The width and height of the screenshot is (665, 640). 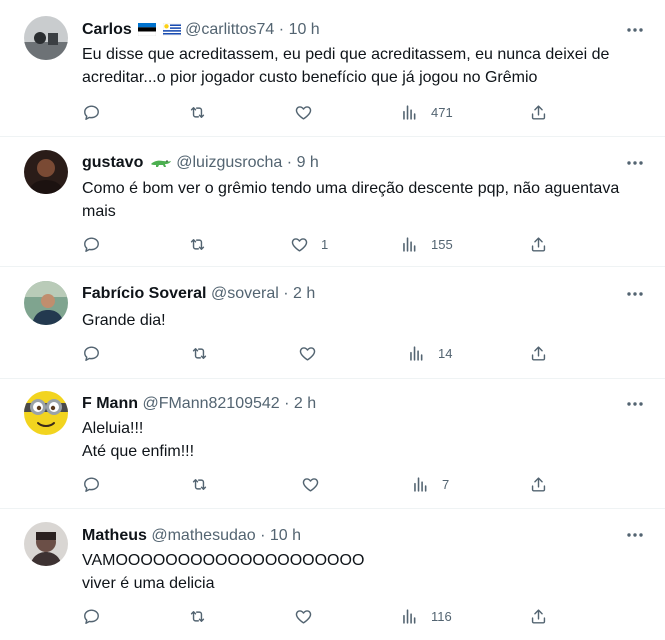 What do you see at coordinates (113, 428) in the screenshot?
I see `tweet-text-line: Aleluia!!!` at bounding box center [113, 428].